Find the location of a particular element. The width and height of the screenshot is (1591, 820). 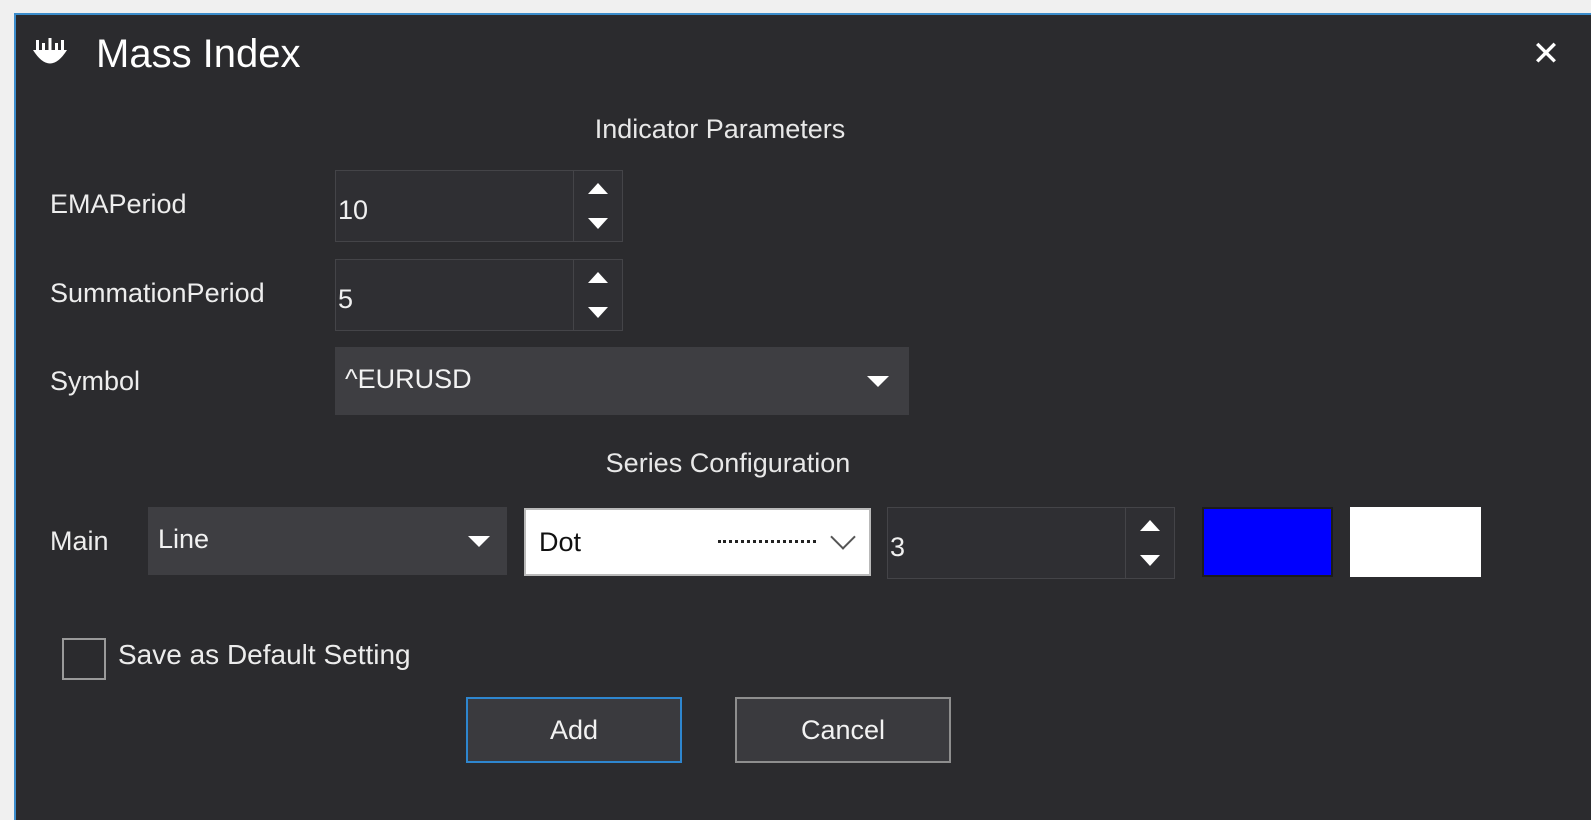

dot-line-preview is located at coordinates (767, 541).